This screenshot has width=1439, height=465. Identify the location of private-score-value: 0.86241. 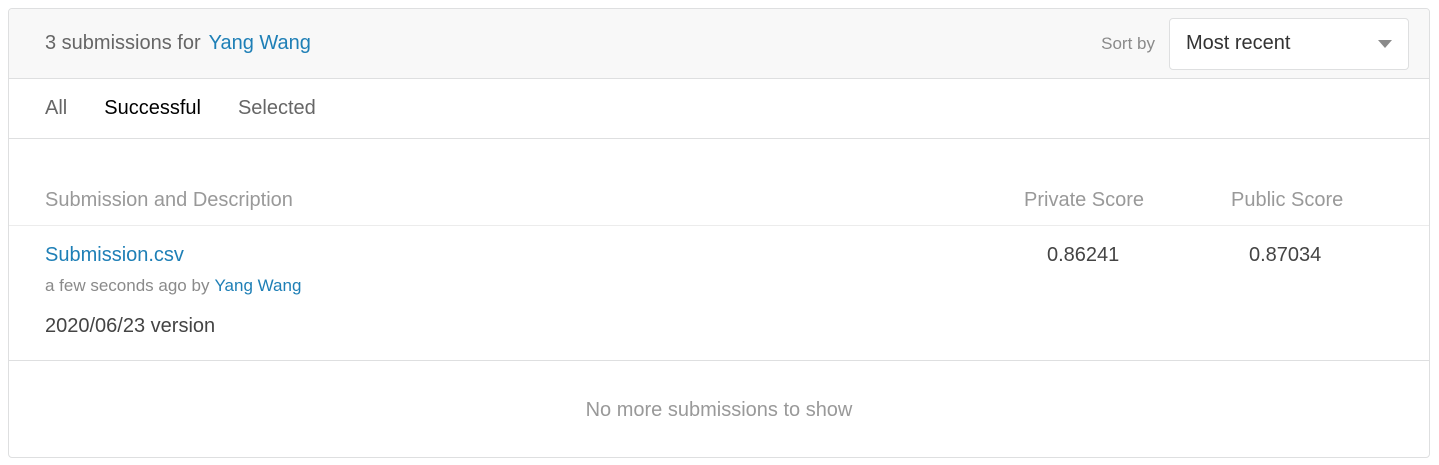
(1083, 255).